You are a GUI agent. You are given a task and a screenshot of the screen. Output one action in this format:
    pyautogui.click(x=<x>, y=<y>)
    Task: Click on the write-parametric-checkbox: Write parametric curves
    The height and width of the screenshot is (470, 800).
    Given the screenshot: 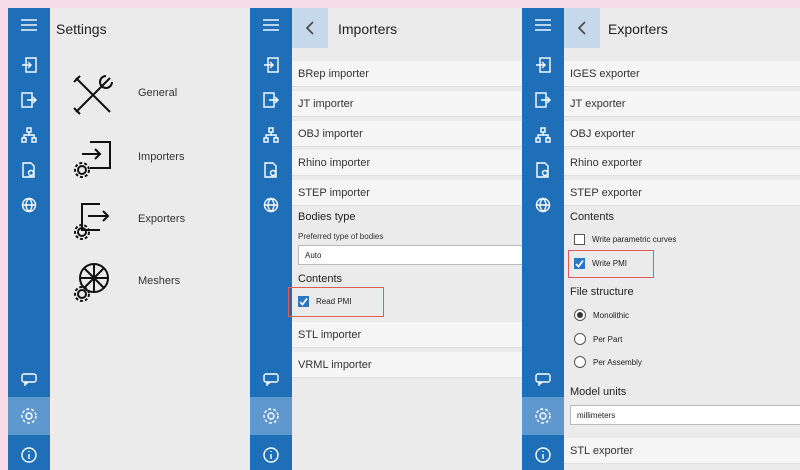 What is the action you would take?
    pyautogui.click(x=625, y=239)
    